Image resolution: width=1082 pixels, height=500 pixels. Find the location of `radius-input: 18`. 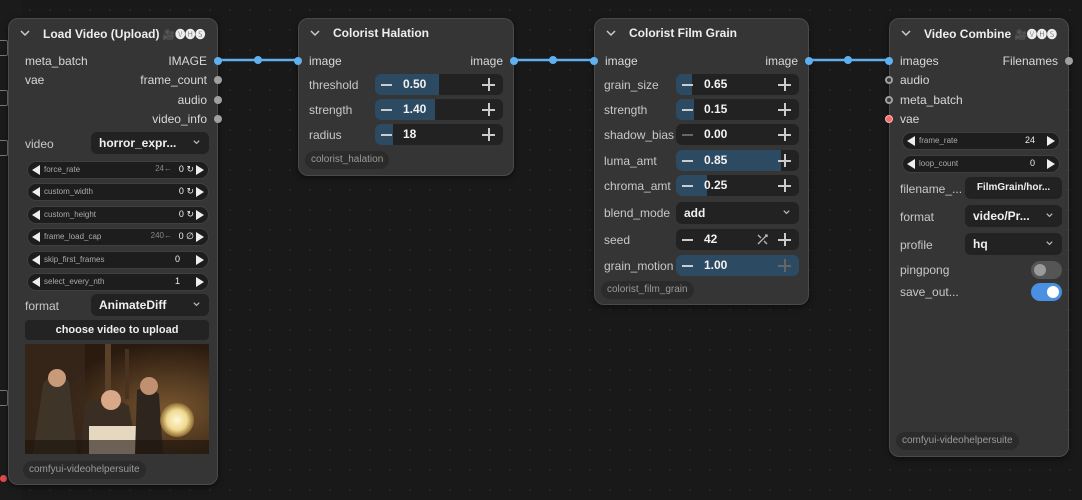

radius-input: 18 is located at coordinates (439, 134).